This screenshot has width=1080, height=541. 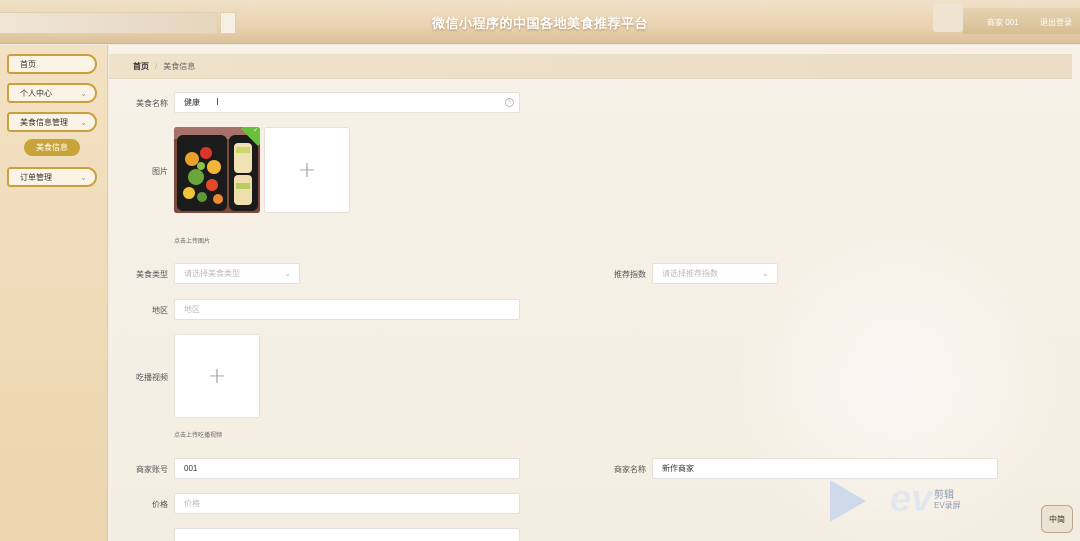 What do you see at coordinates (1003, 22) in the screenshot?
I see `current-user-label: 商家 001` at bounding box center [1003, 22].